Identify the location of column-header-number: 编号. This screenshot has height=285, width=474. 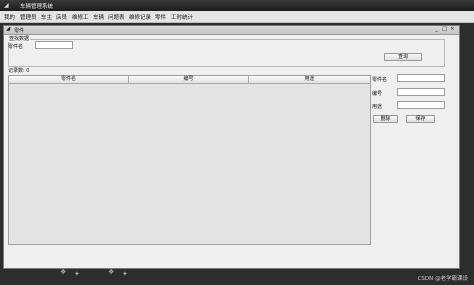
(189, 80).